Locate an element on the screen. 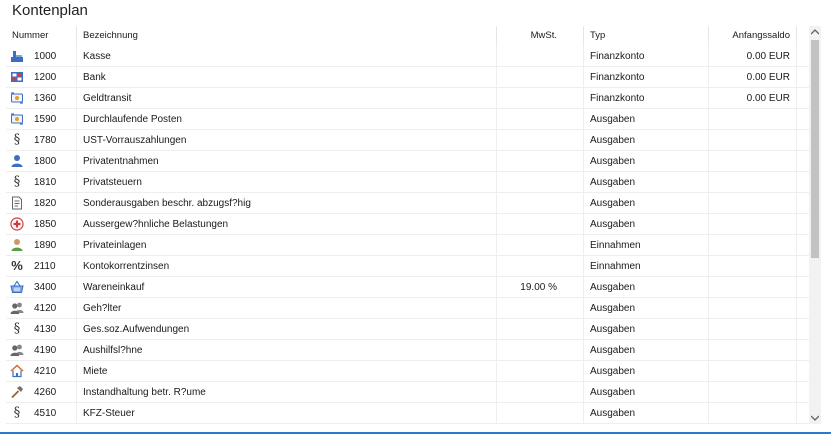 The height and width of the screenshot is (436, 831). bank-card-icon is located at coordinates (17, 77).